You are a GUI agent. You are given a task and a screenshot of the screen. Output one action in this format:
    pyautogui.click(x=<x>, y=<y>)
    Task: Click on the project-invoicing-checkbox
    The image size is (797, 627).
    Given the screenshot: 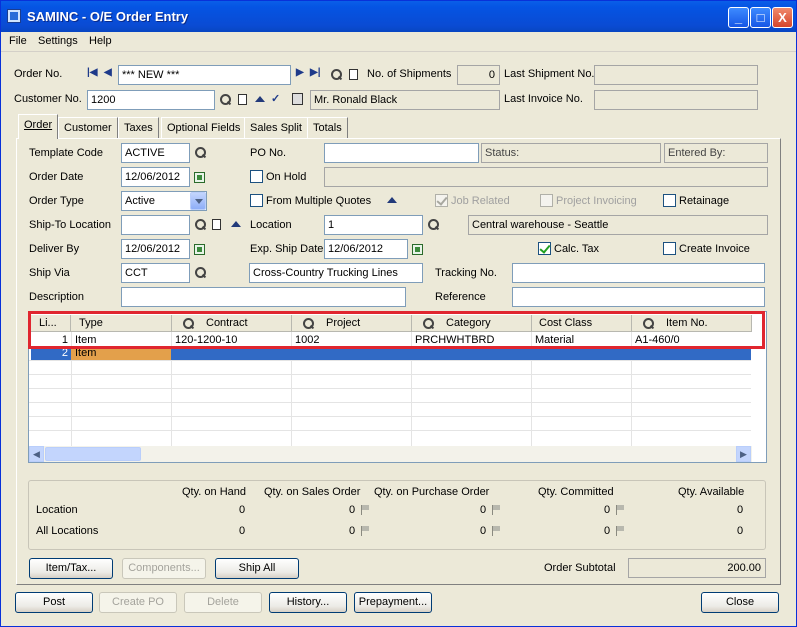 What is the action you would take?
    pyautogui.click(x=546, y=200)
    